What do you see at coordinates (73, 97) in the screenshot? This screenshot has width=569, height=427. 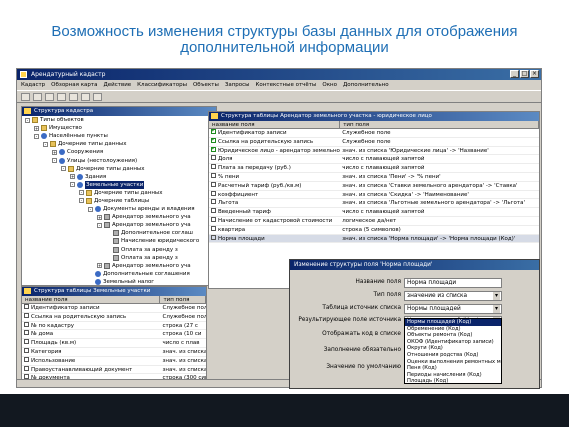 I see `toolbar-map-icon` at bounding box center [73, 97].